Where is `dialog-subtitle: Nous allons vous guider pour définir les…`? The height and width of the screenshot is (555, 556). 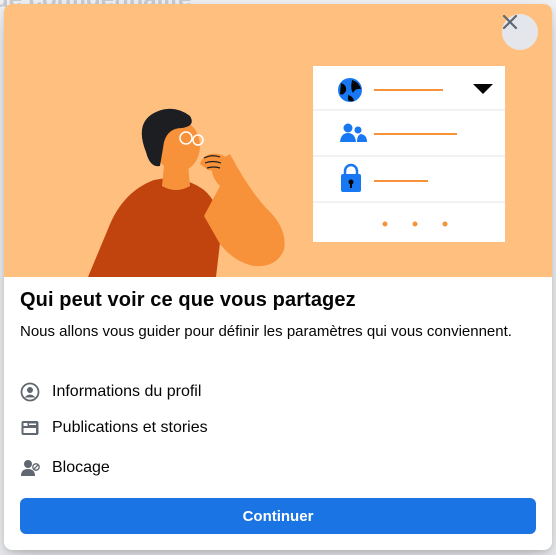
dialog-subtitle: Nous allons vous guider pour définir les… is located at coordinates (266, 331).